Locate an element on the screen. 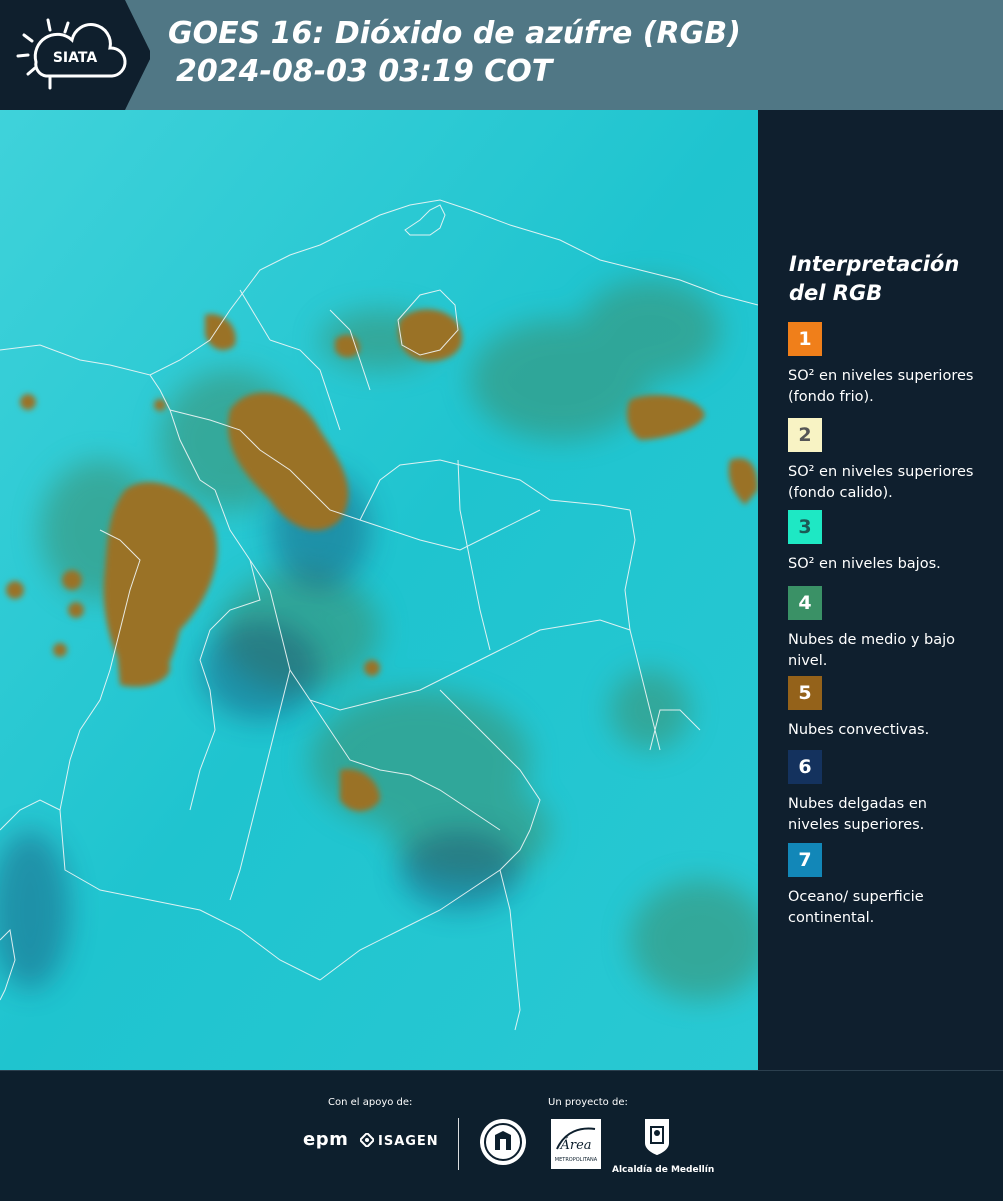 The image size is (1003, 1201). legend-swatch-5: 5 is located at coordinates (805, 693).